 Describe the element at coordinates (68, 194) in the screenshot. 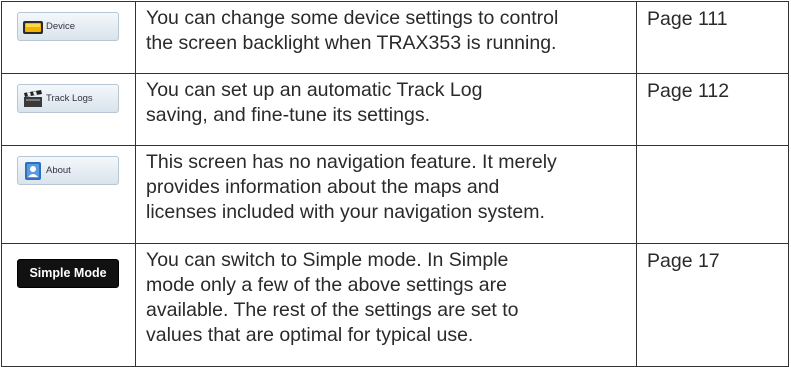

I see `icon-cell: About` at that location.